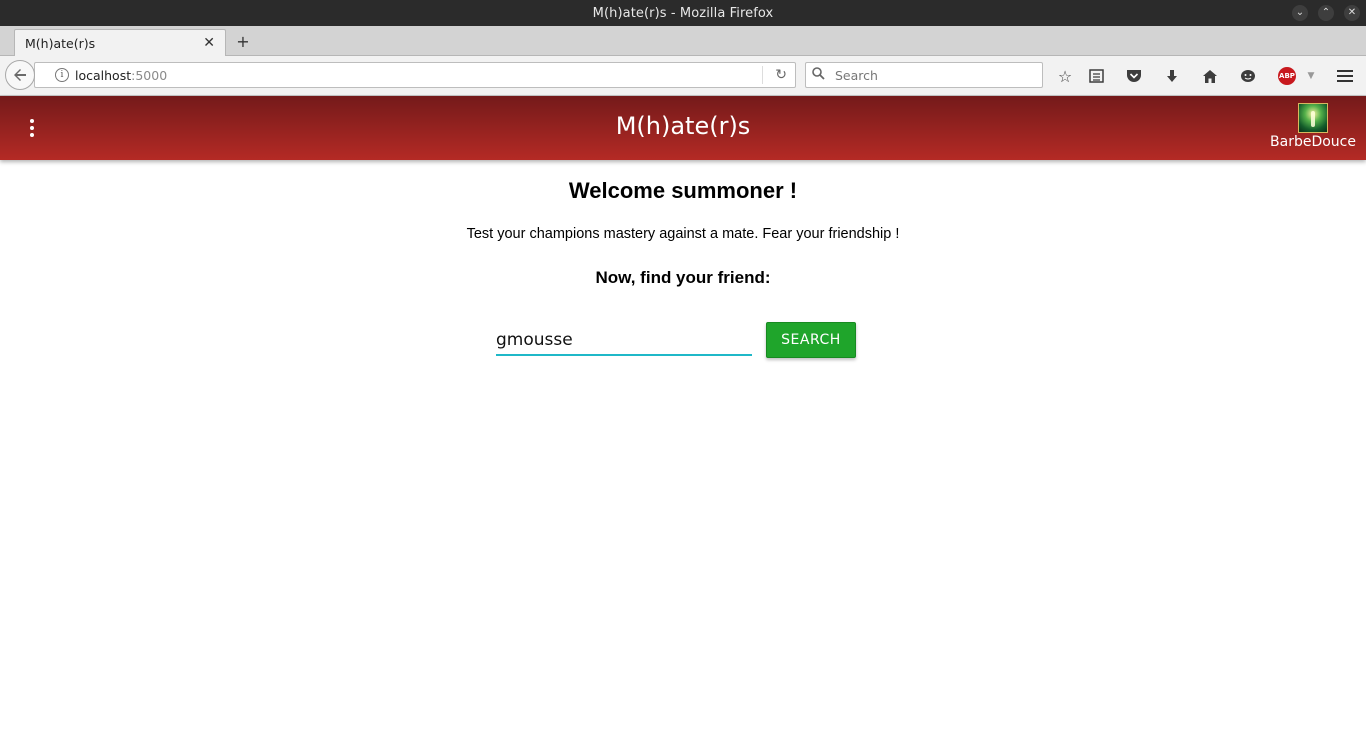 This screenshot has width=1366, height=740. I want to click on url-port: :5000, so click(149, 75).